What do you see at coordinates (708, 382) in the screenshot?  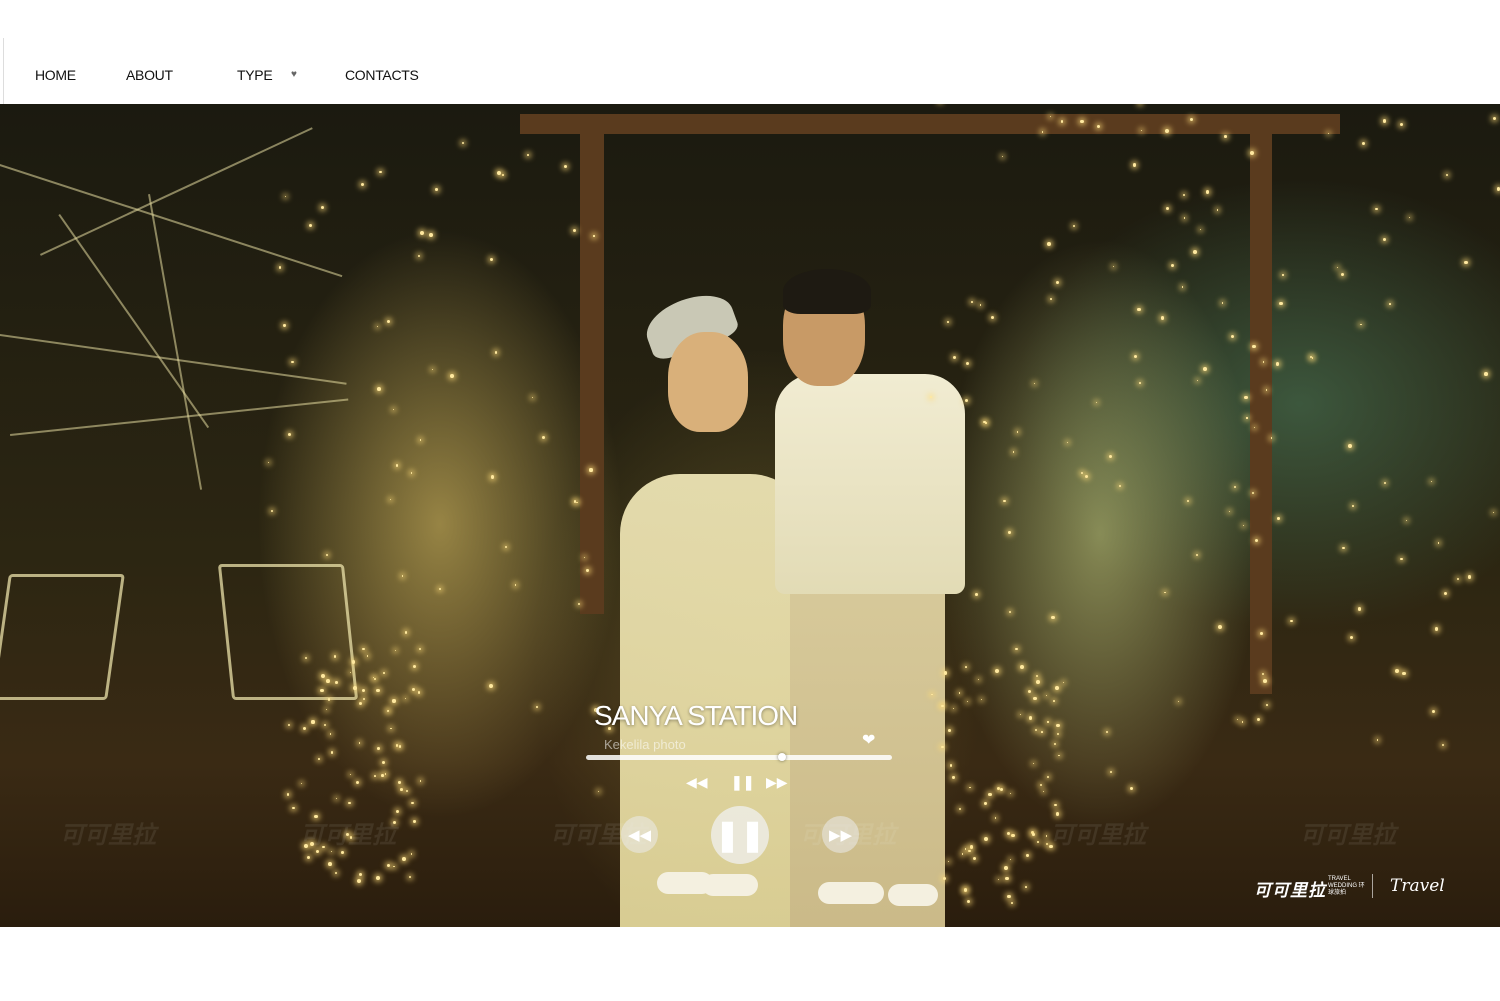 I see `bride-head` at bounding box center [708, 382].